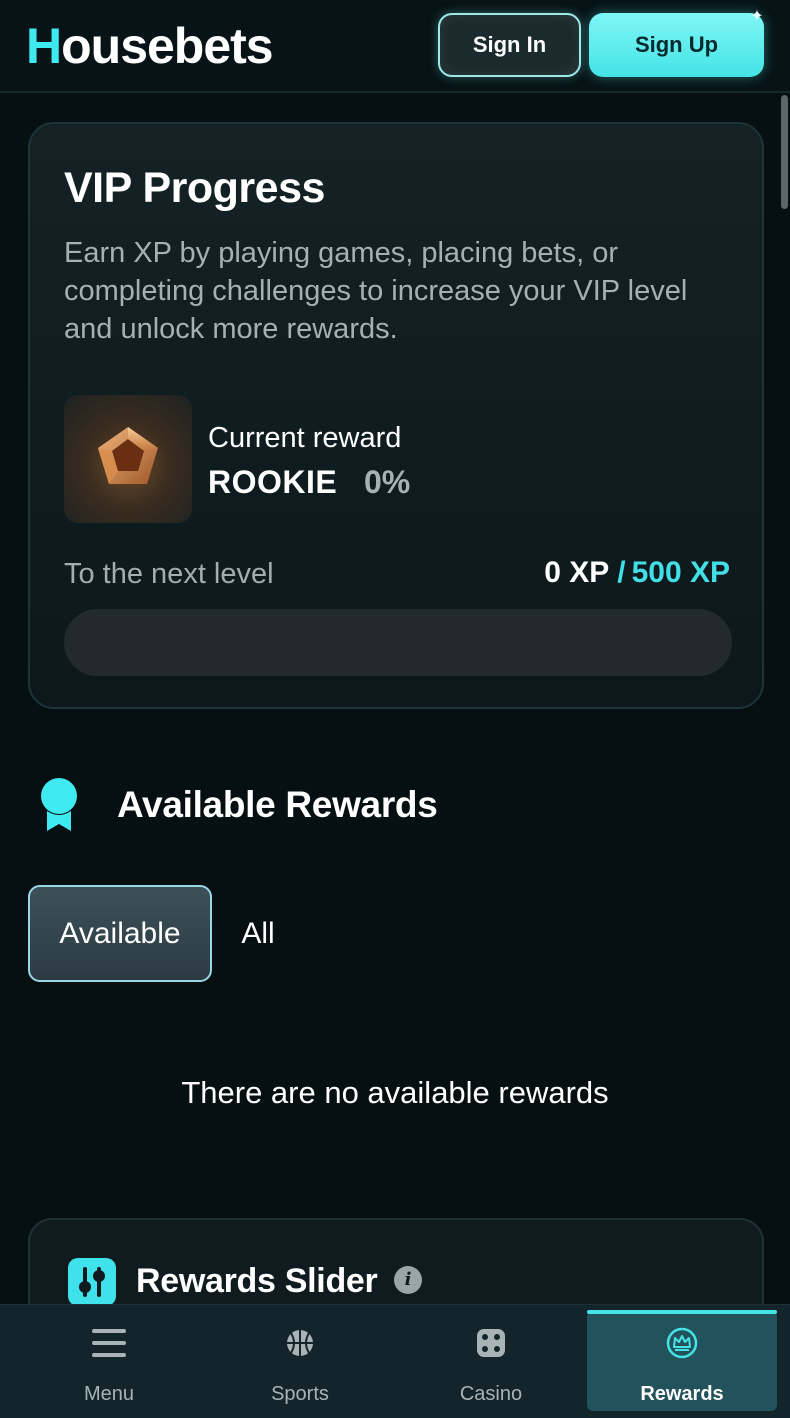  I want to click on sign-up-button: Sign Up, so click(676, 45).